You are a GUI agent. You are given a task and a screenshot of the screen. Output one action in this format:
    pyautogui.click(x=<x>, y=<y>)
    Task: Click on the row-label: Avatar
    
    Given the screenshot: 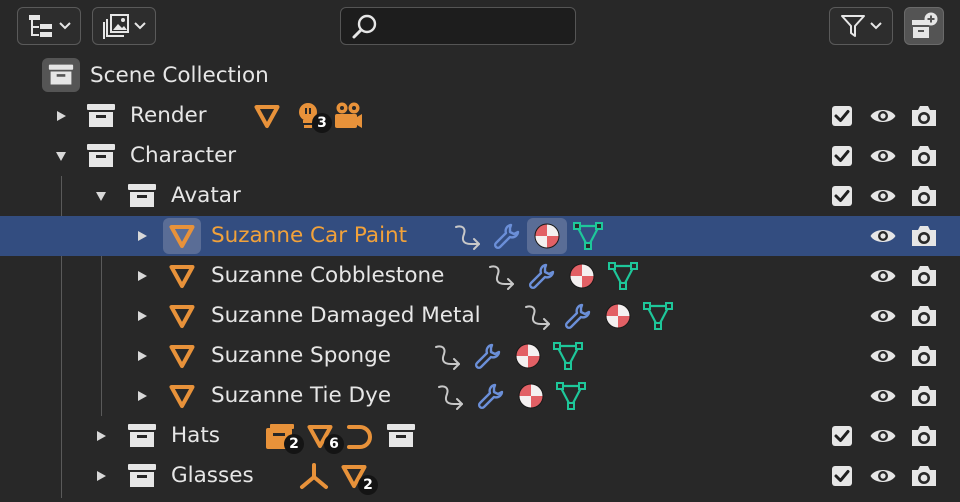 What is the action you would take?
    pyautogui.click(x=206, y=195)
    